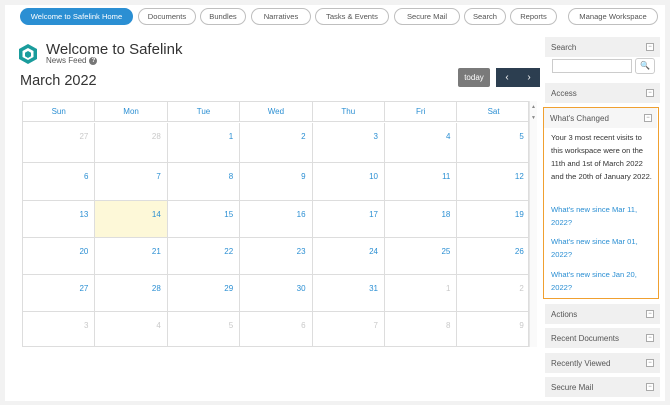  I want to click on calendar-day-cell: 30, so click(276, 293).